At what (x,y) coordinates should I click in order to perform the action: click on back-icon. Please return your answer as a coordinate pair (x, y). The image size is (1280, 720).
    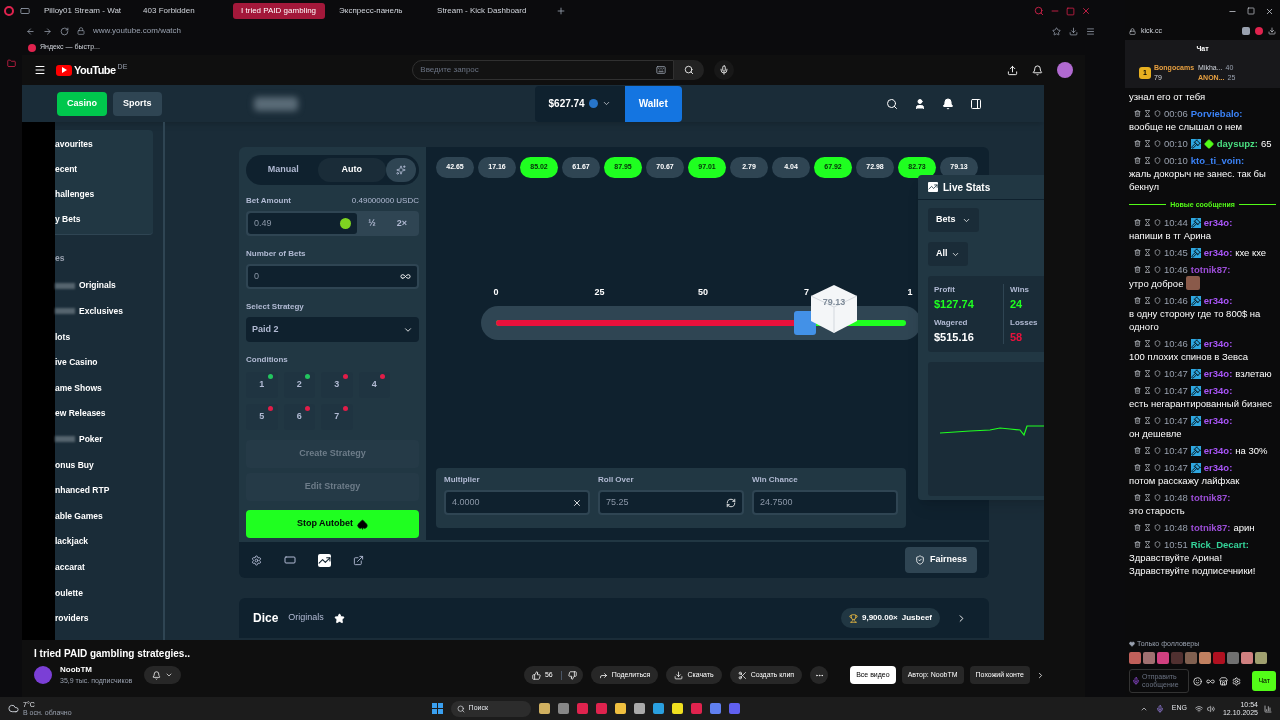
    Looking at the image, I should click on (30, 31).